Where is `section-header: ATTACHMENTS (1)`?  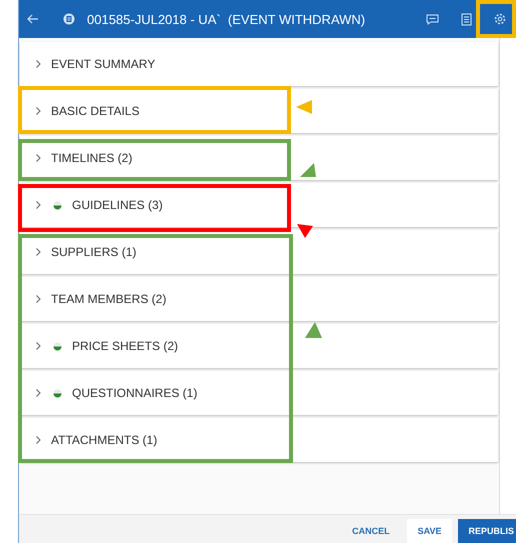
section-header: ATTACHMENTS (1) is located at coordinates (259, 440).